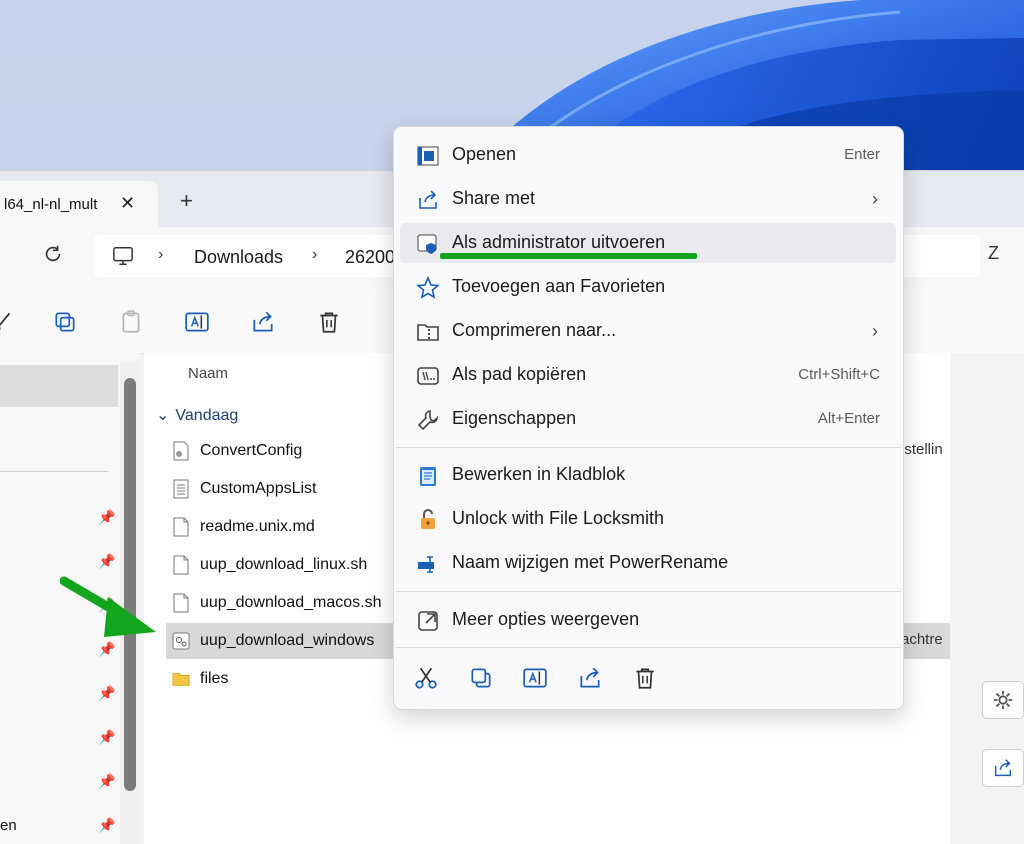 The image size is (1024, 844). I want to click on menu-item-shortcut: Alt+Enter, so click(848, 418).